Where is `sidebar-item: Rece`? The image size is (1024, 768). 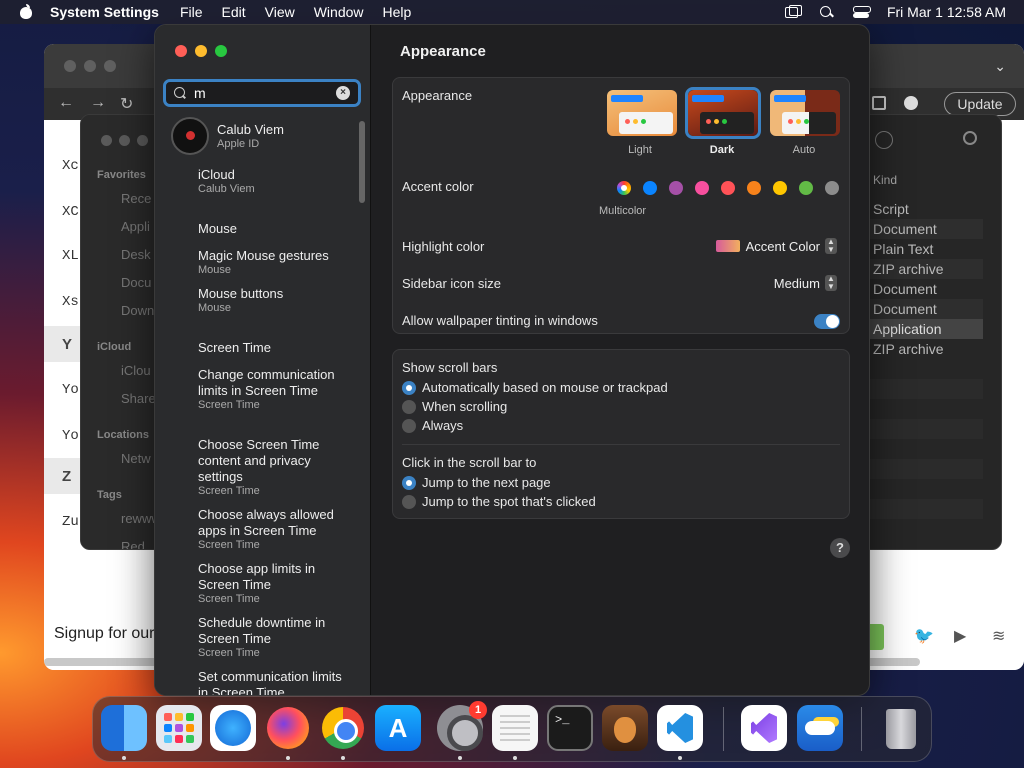
sidebar-item: Rece is located at coordinates (136, 198).